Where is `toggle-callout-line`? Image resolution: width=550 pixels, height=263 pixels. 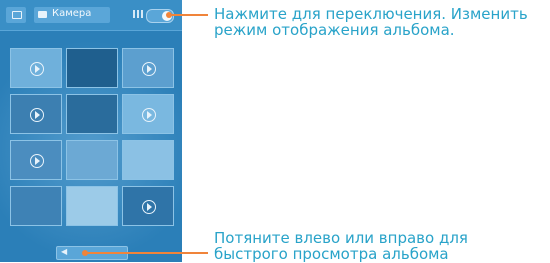 toggle-callout-line is located at coordinates (189, 15).